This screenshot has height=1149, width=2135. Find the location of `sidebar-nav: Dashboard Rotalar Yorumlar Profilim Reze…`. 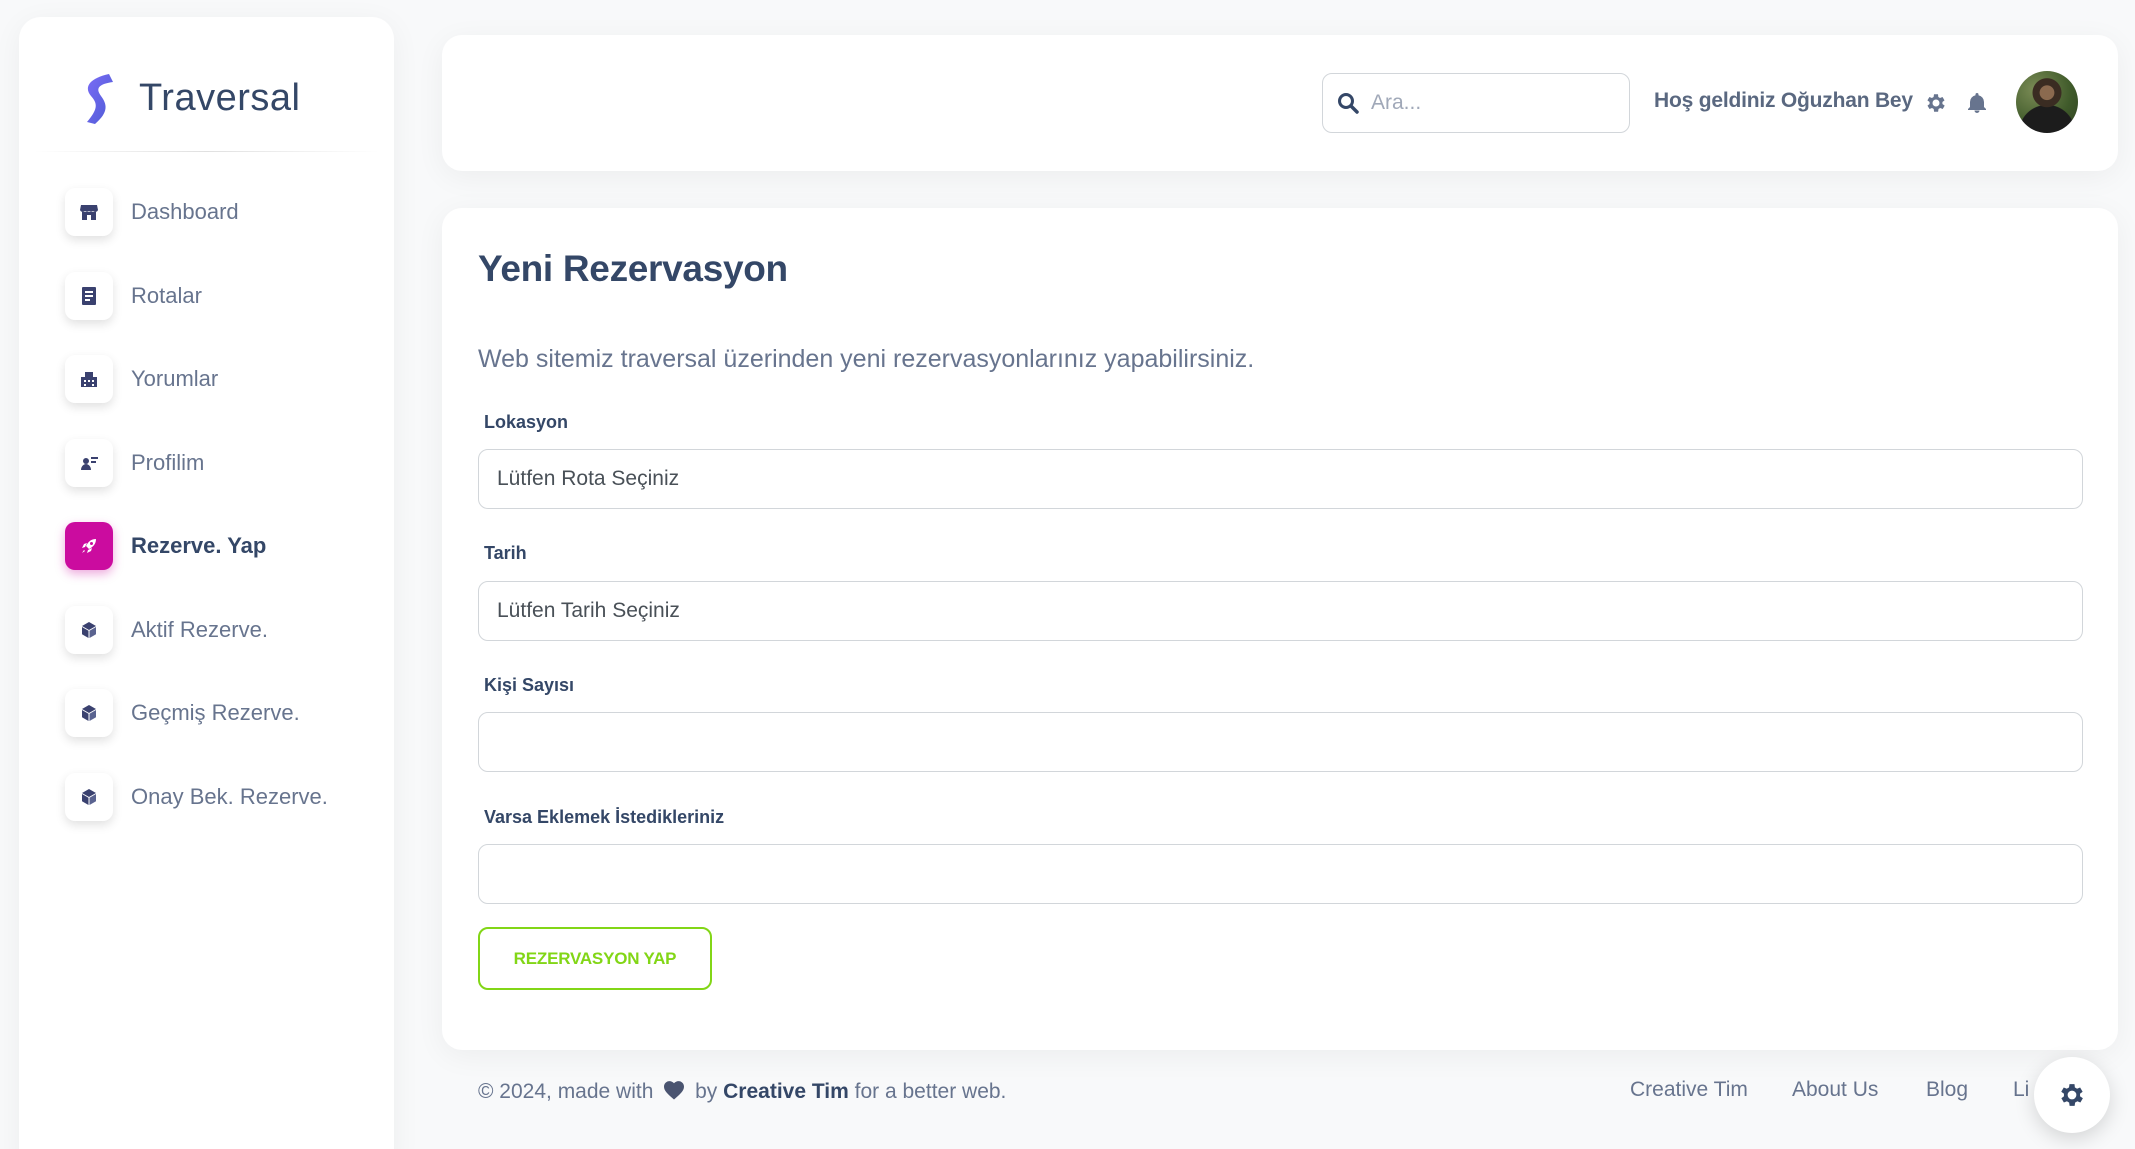

sidebar-nav: Dashboard Rotalar Yorumlar Profilim Reze… is located at coordinates (225, 519).